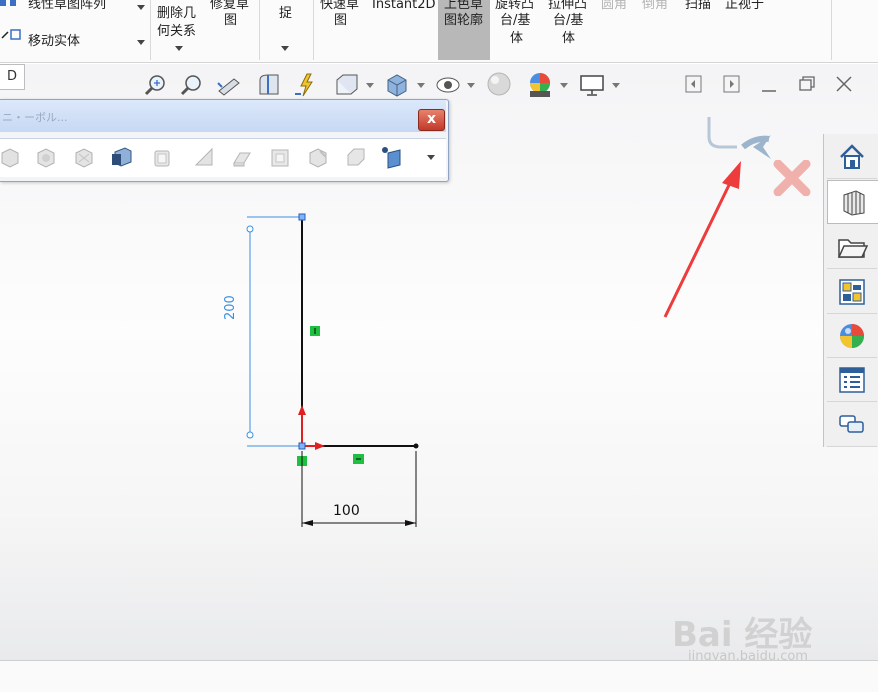  What do you see at coordinates (302, 446) in the screenshot?
I see `sketch-origin-point` at bounding box center [302, 446].